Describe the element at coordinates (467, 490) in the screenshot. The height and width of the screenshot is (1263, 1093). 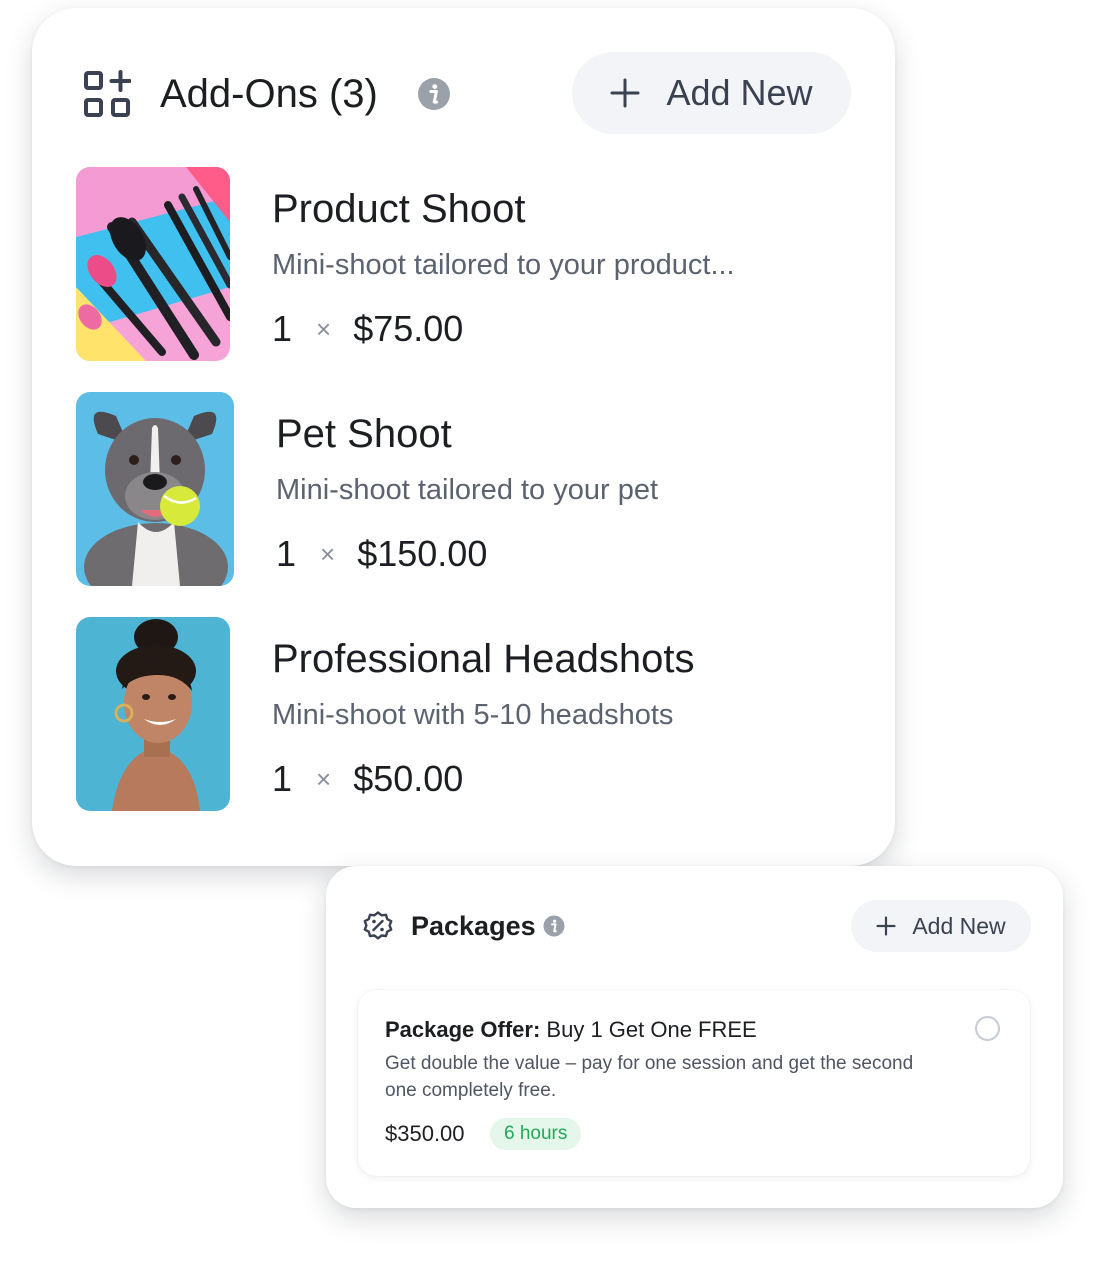
I see `addon-description: Mini-shoot tailored to your pet` at that location.